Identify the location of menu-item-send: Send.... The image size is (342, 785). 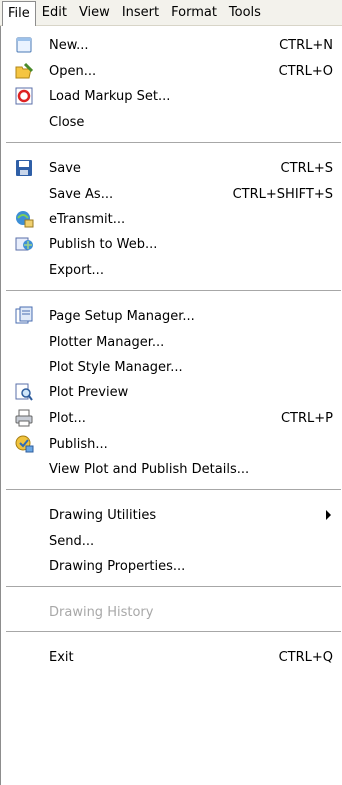
(171, 541).